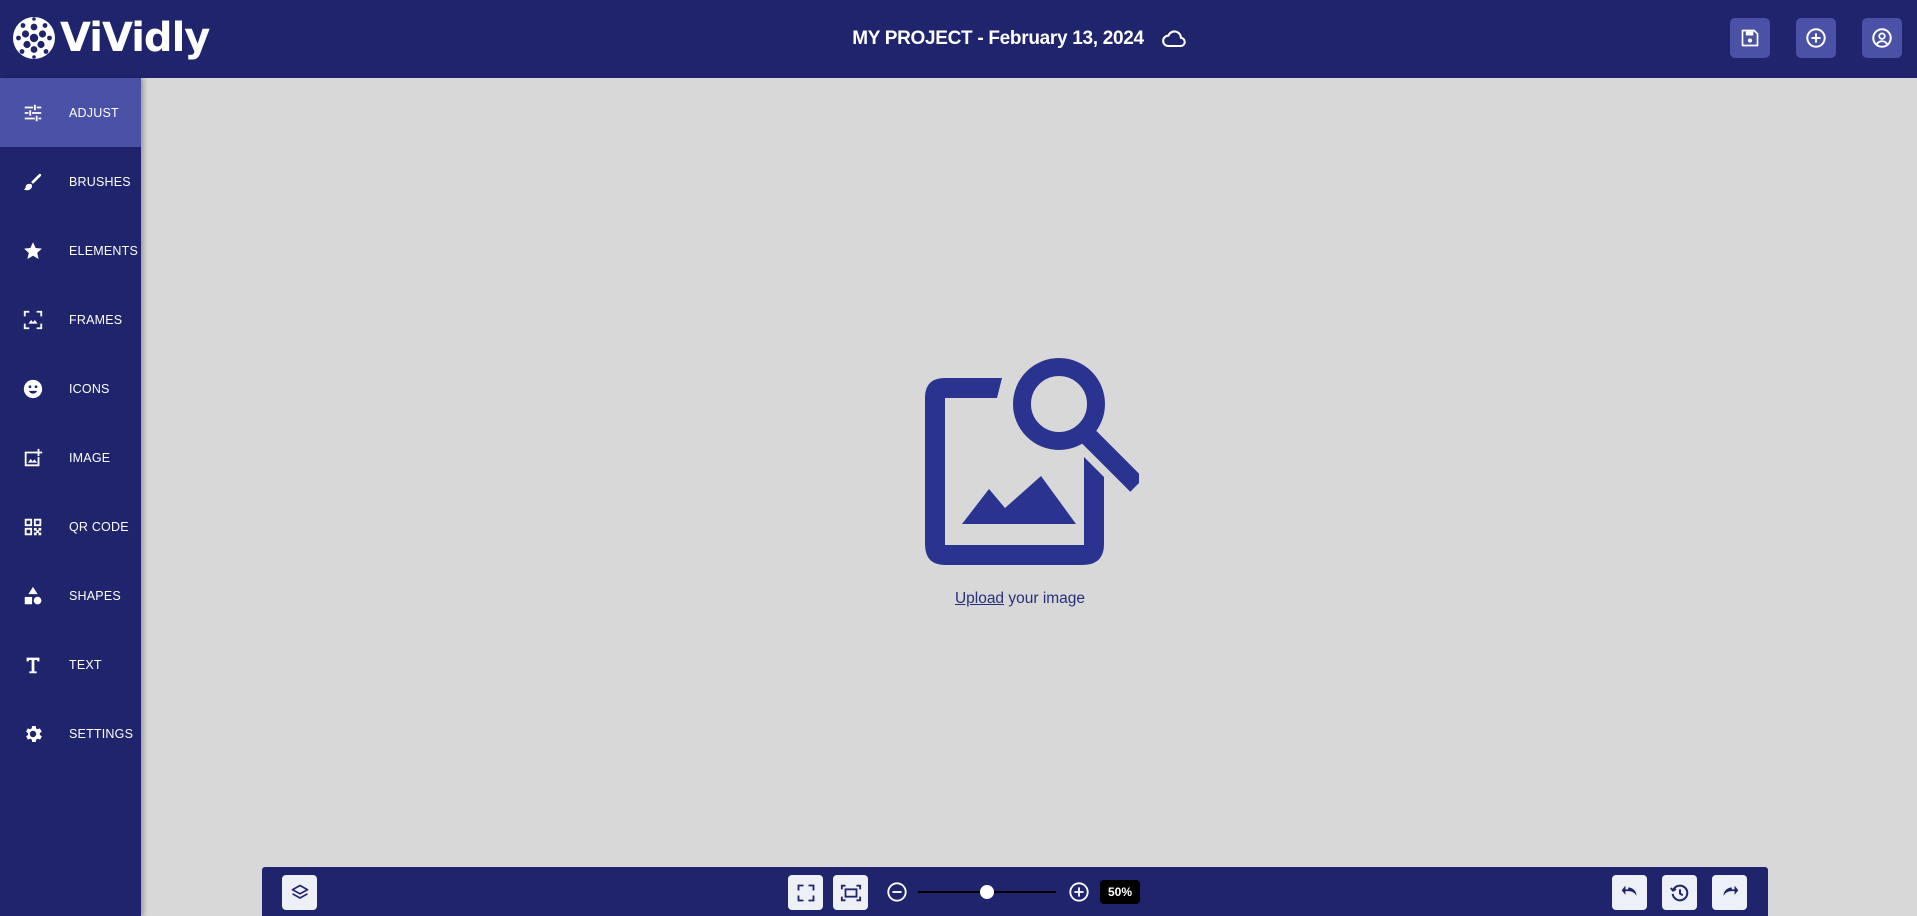  I want to click on account-button, so click(1882, 38).